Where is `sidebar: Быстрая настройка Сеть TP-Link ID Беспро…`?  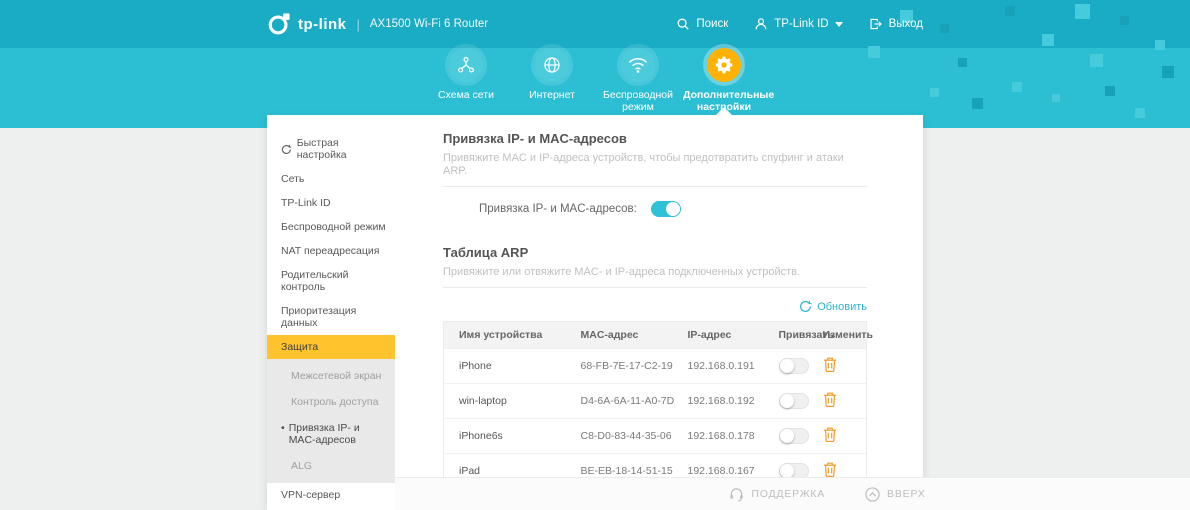
sidebar: Быстрая настройка Сеть TP-Link ID Беспро… is located at coordinates (331, 312).